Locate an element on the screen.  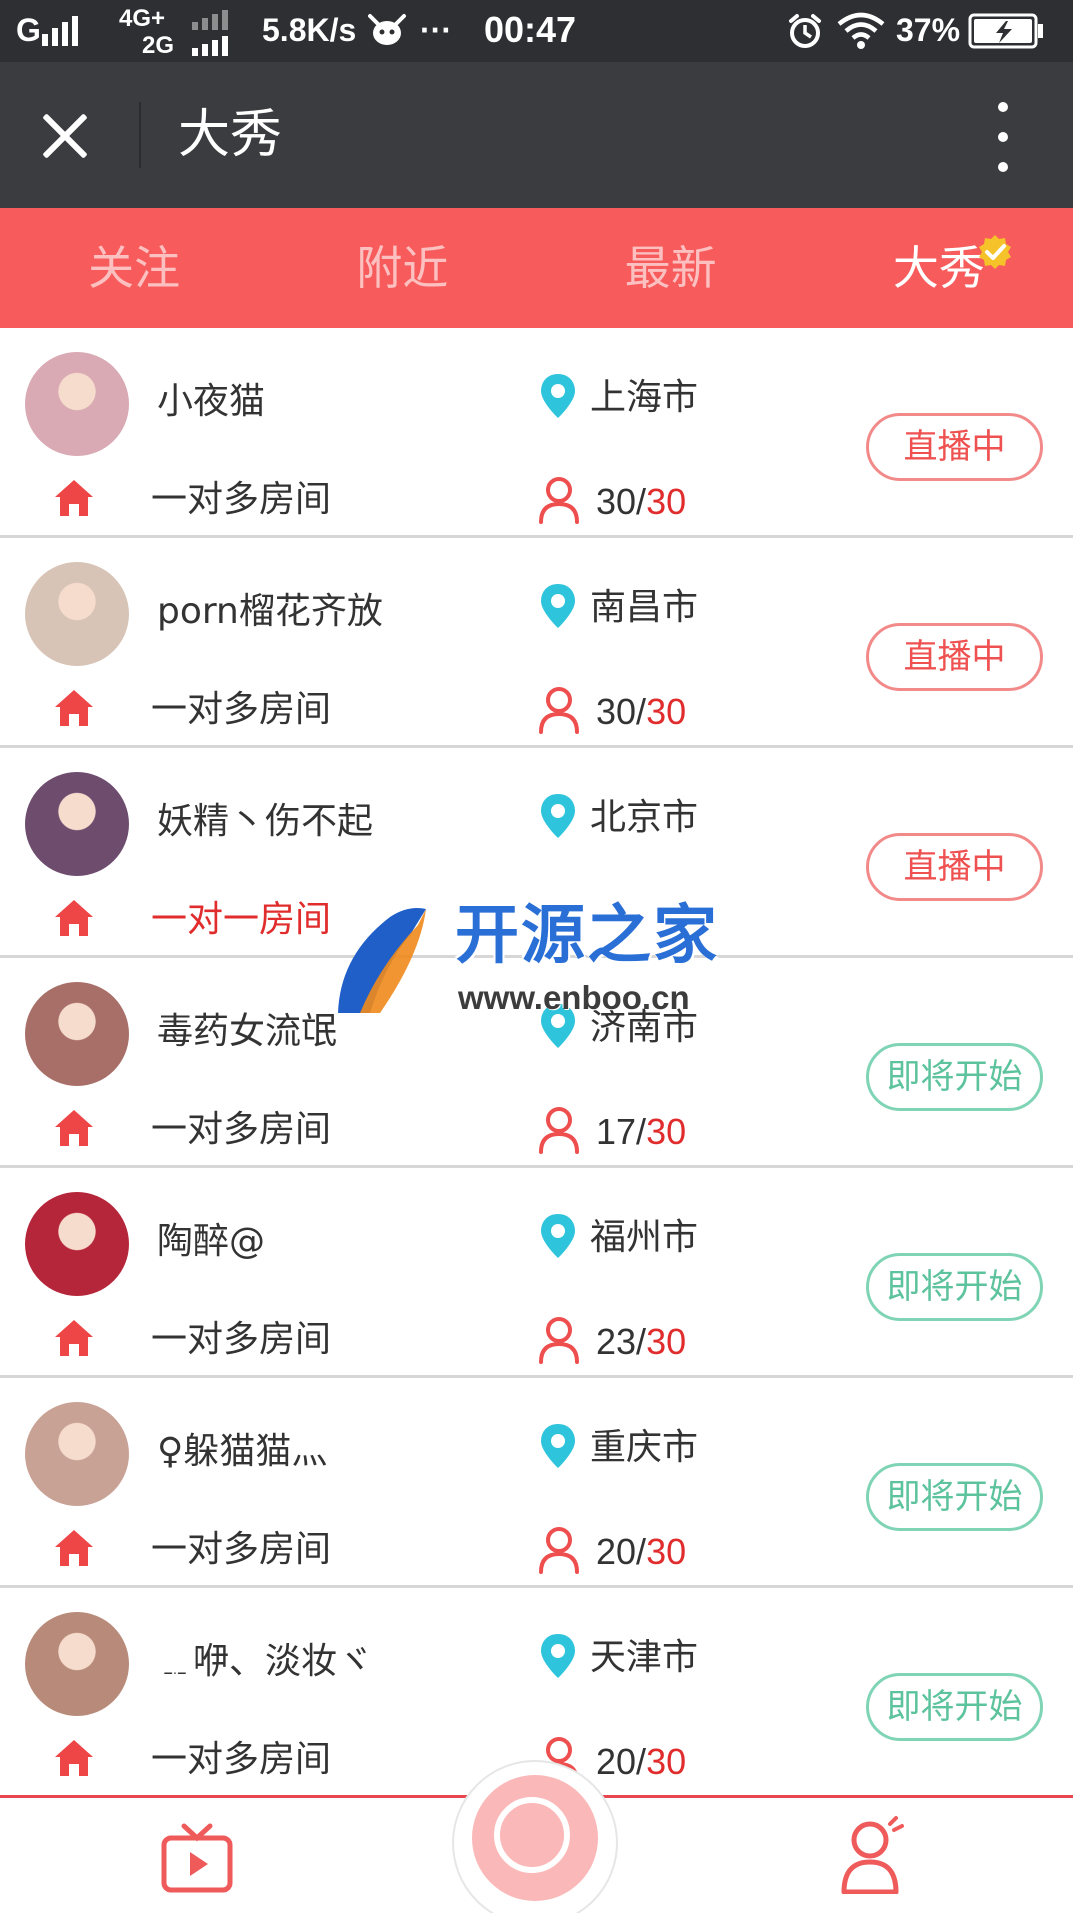
tab-follow: 关注 is located at coordinates (134, 268).